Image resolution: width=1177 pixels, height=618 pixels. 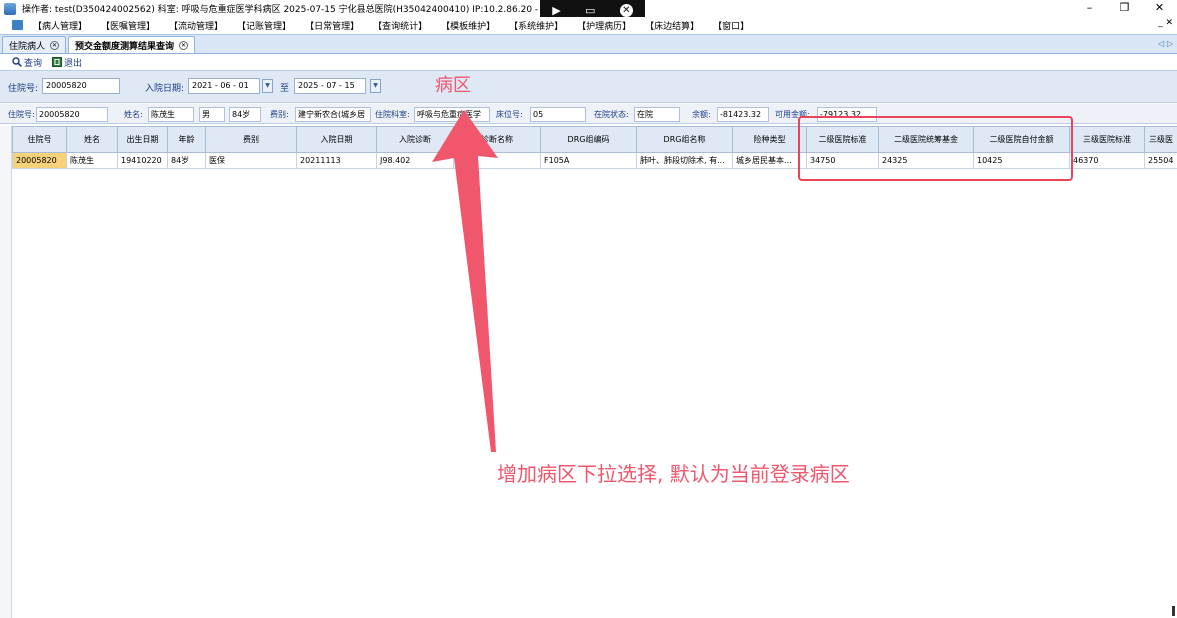 I want to click on col-header: DRG组编码, so click(x=588, y=139).